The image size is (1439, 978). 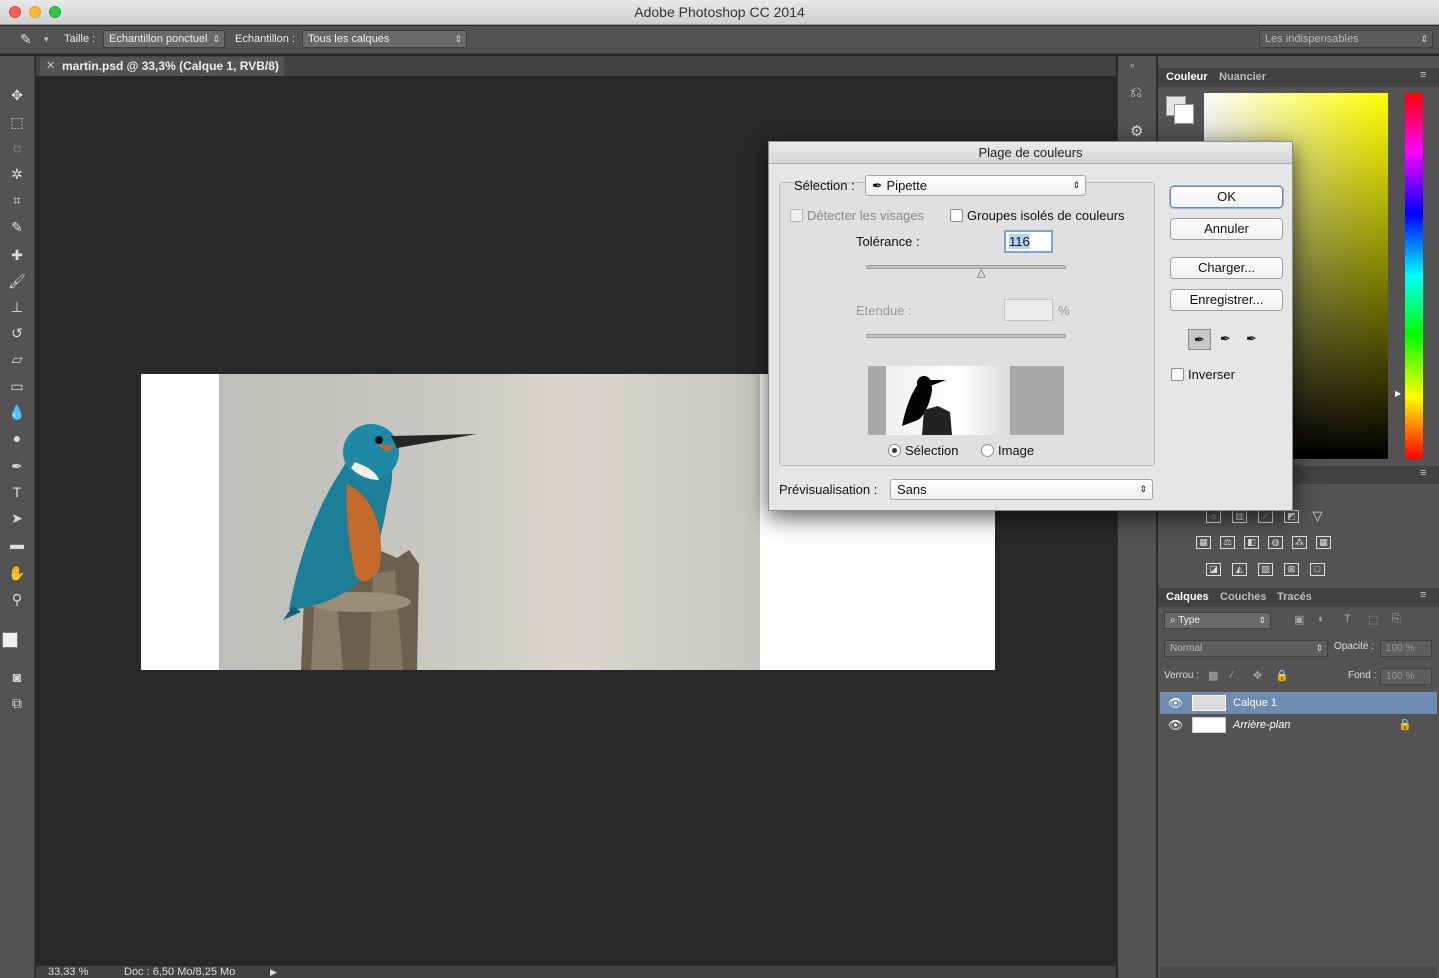 I want to click on history-brush-tool-icon: ↺, so click(x=17, y=333).